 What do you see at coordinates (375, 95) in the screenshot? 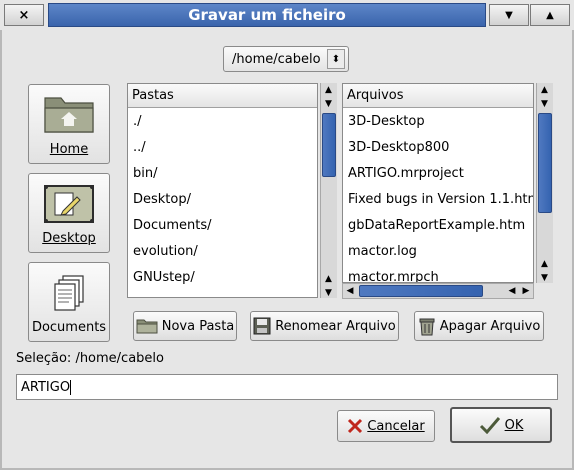
I see `files-header-label: Arquivos` at bounding box center [375, 95].